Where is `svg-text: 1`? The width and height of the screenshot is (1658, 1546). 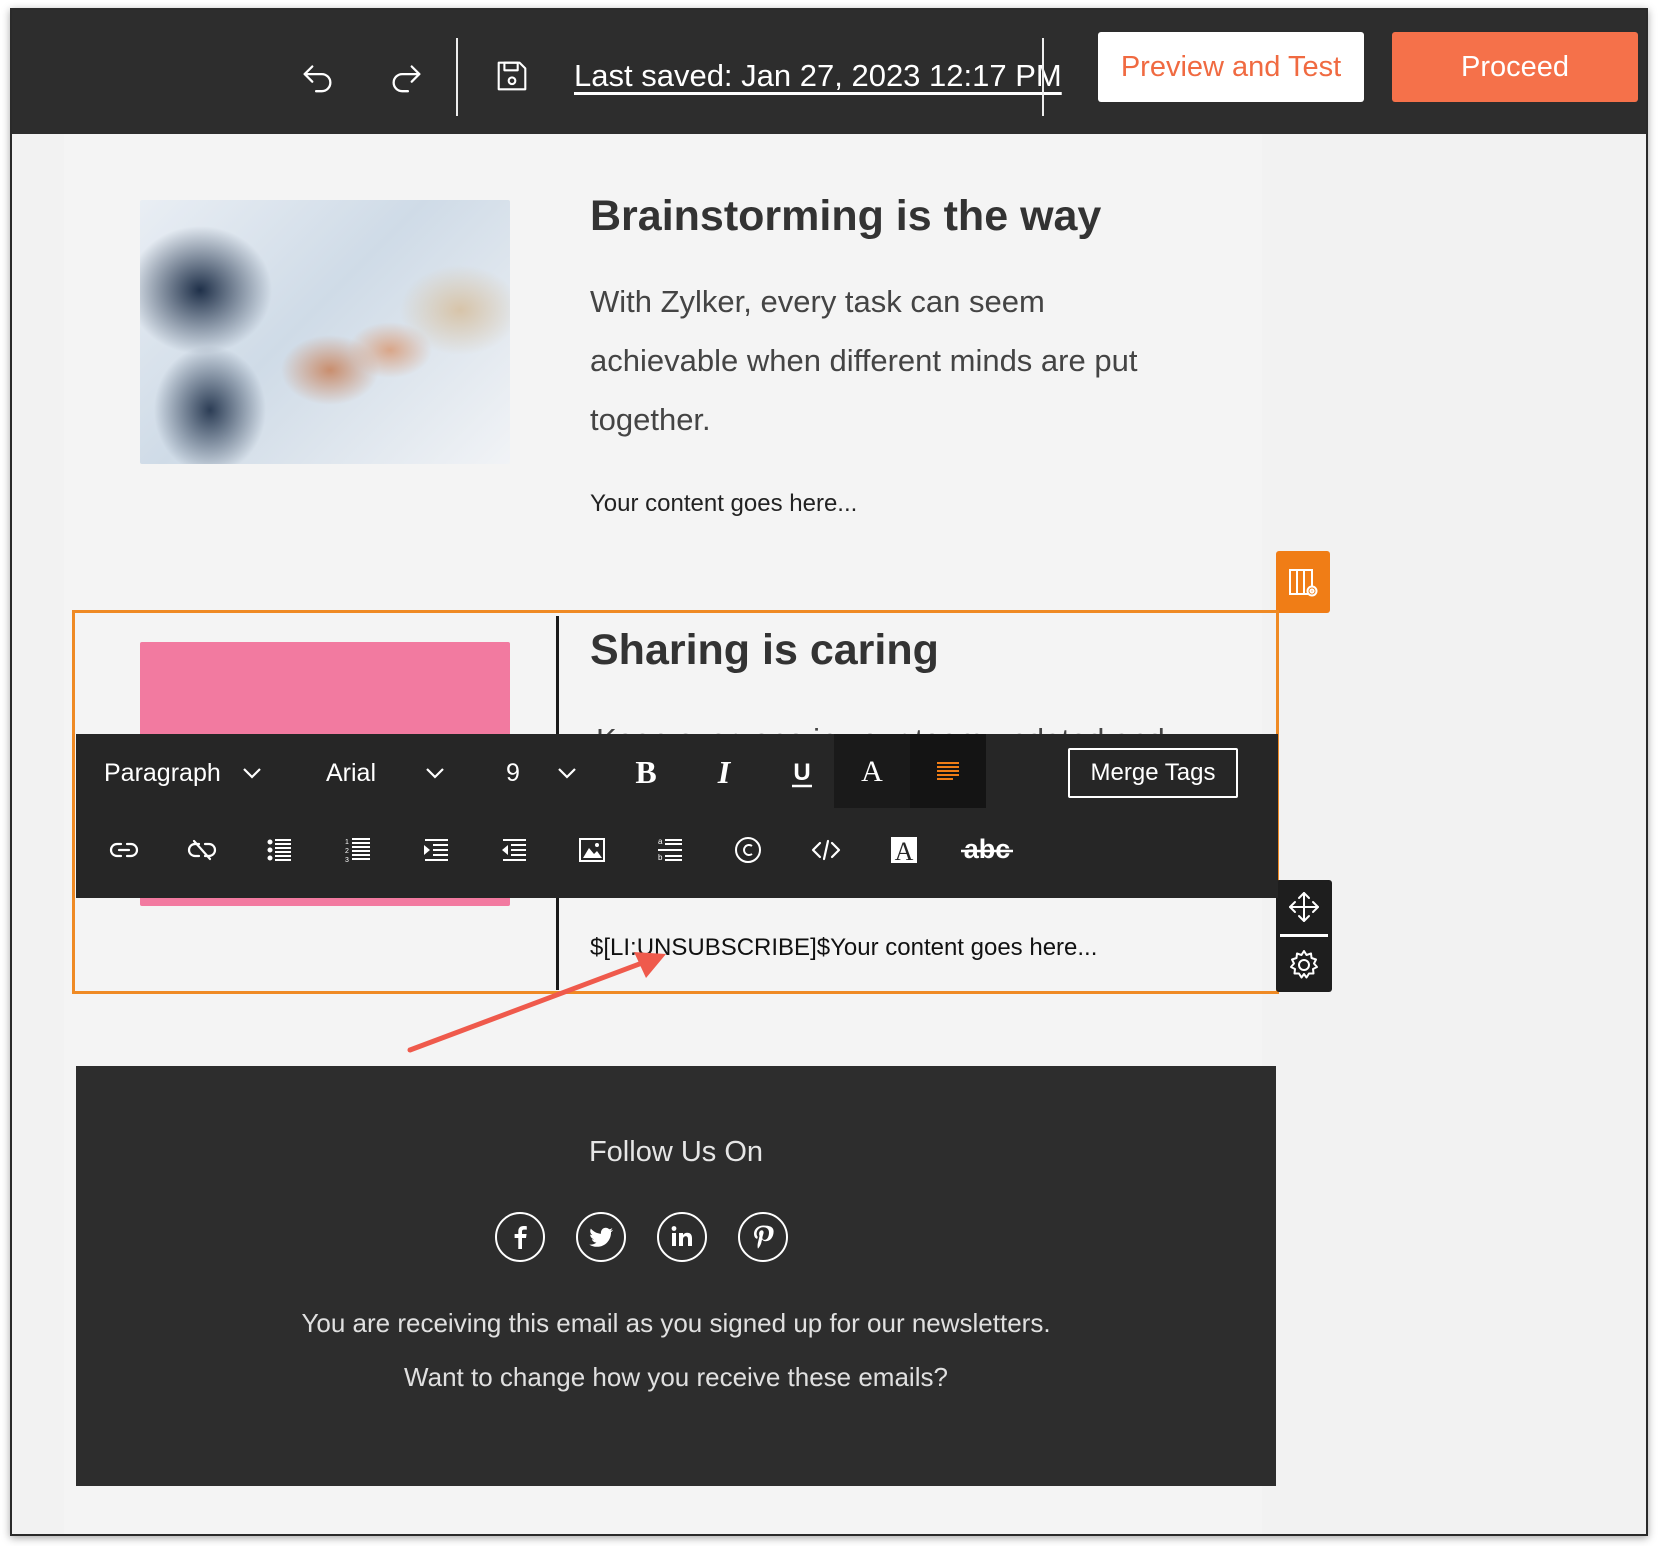
svg-text: 1 is located at coordinates (347, 842).